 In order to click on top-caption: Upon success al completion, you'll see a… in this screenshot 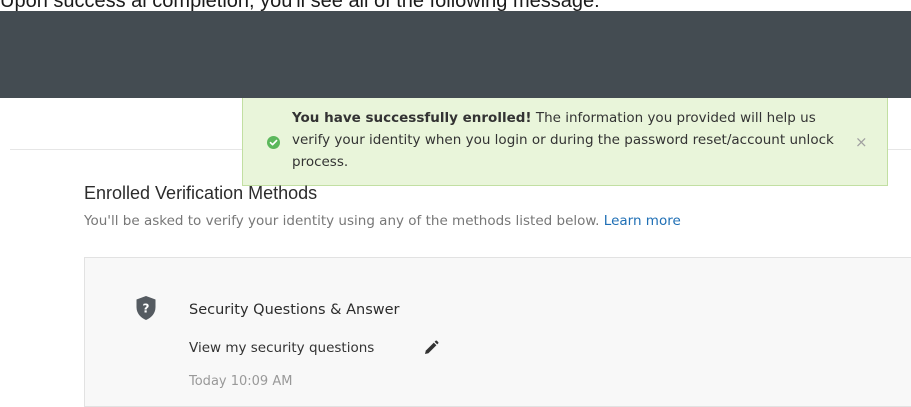, I will do `click(300, 6)`.